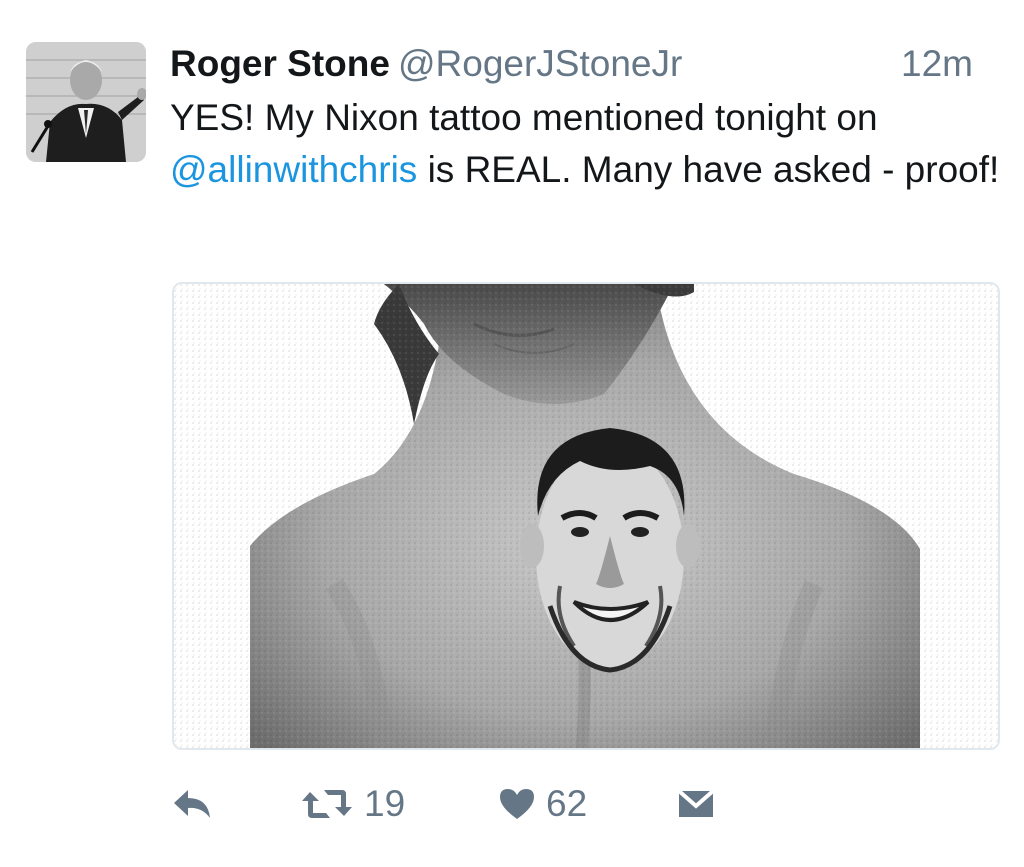 This screenshot has height=867, width=1024. I want to click on tweet-actions: 19 62, so click(452, 804).